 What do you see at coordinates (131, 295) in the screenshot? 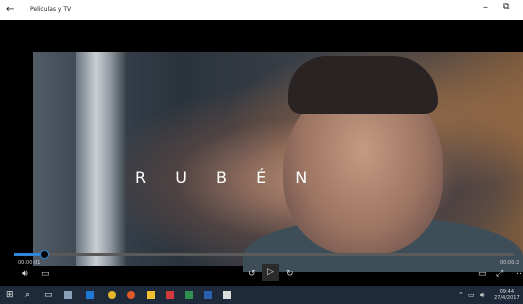
I see `chrome-alt-icon` at bounding box center [131, 295].